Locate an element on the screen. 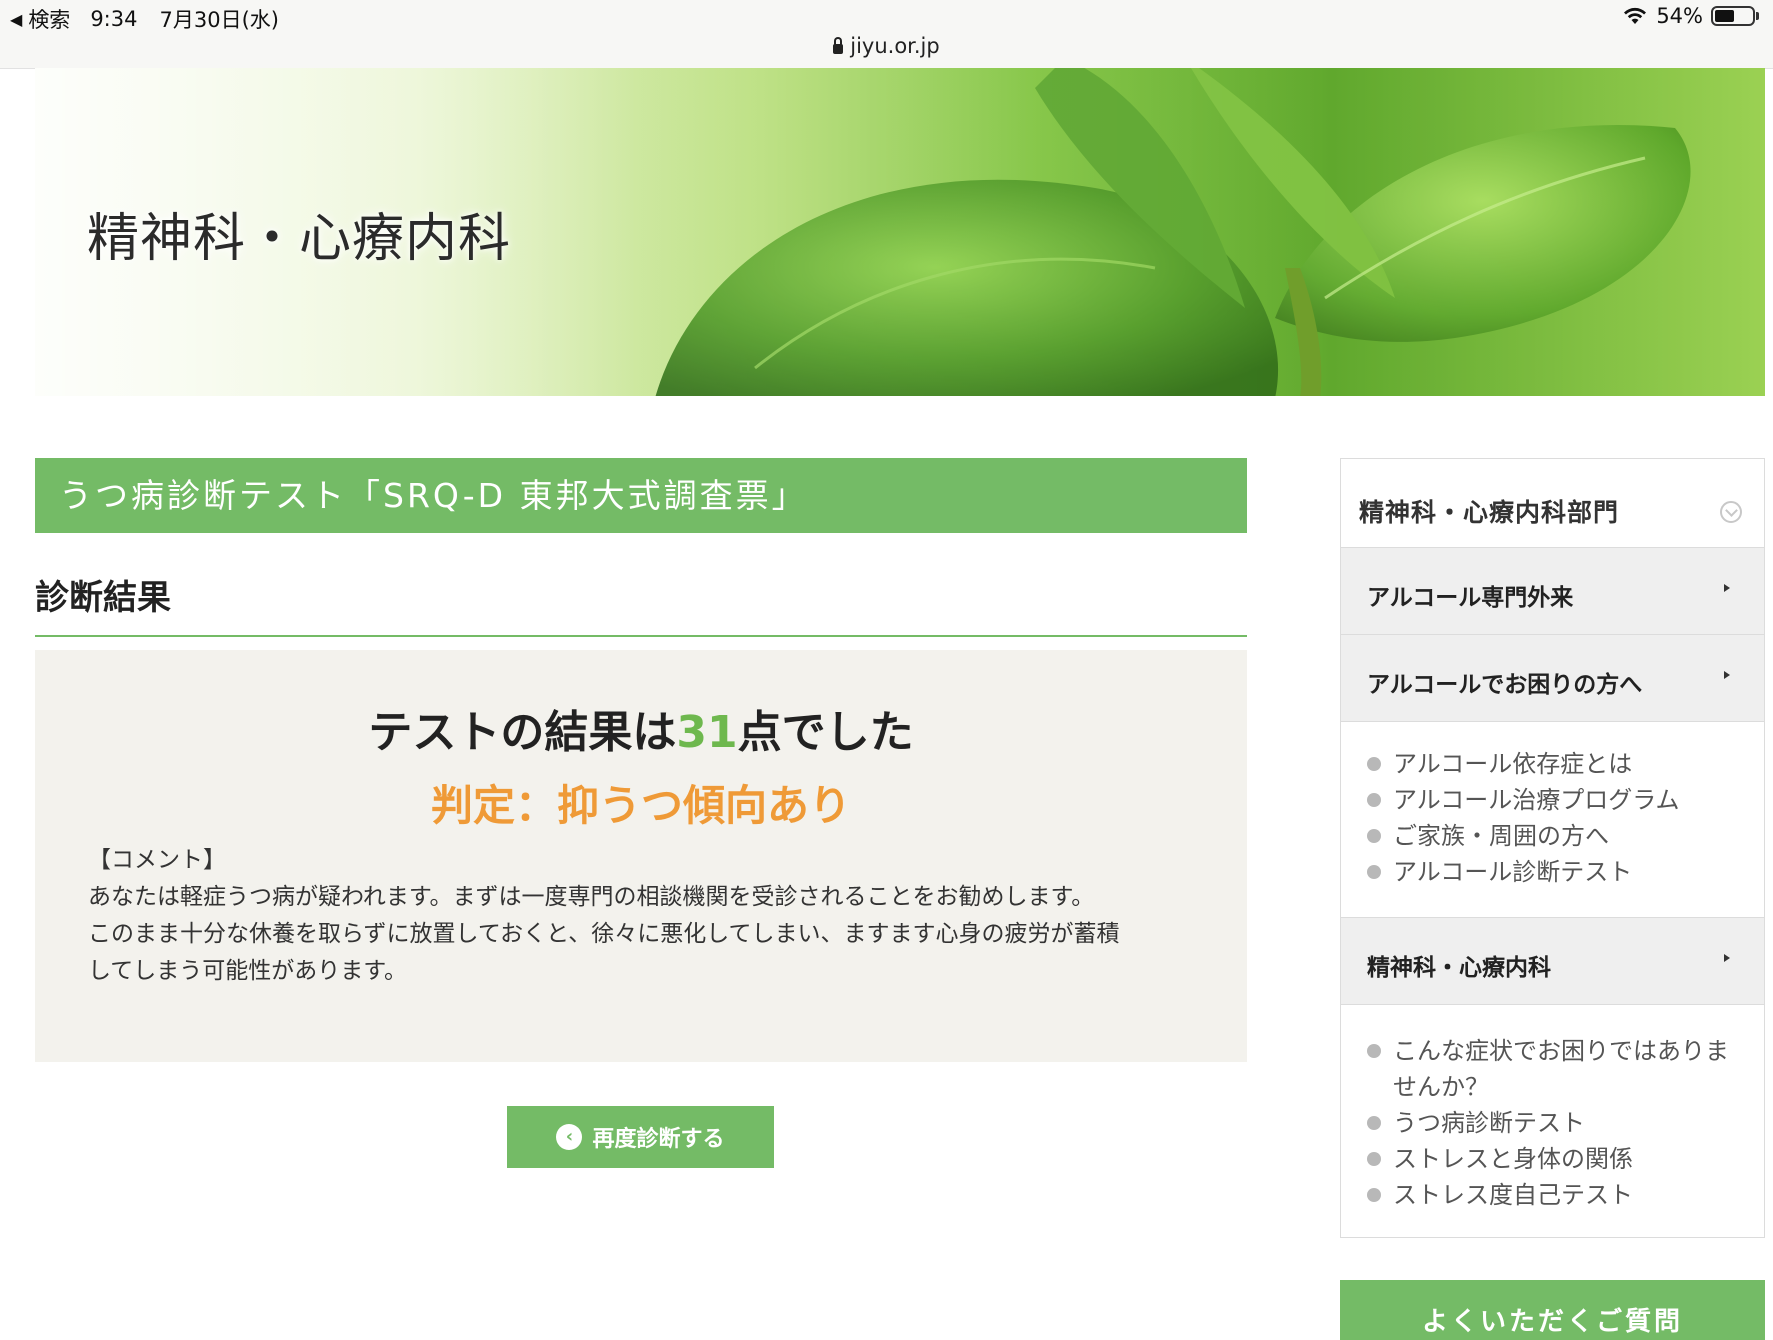 This screenshot has width=1773, height=1340. submenu-link: ストレスと身体の関係 is located at coordinates (1552, 1159).